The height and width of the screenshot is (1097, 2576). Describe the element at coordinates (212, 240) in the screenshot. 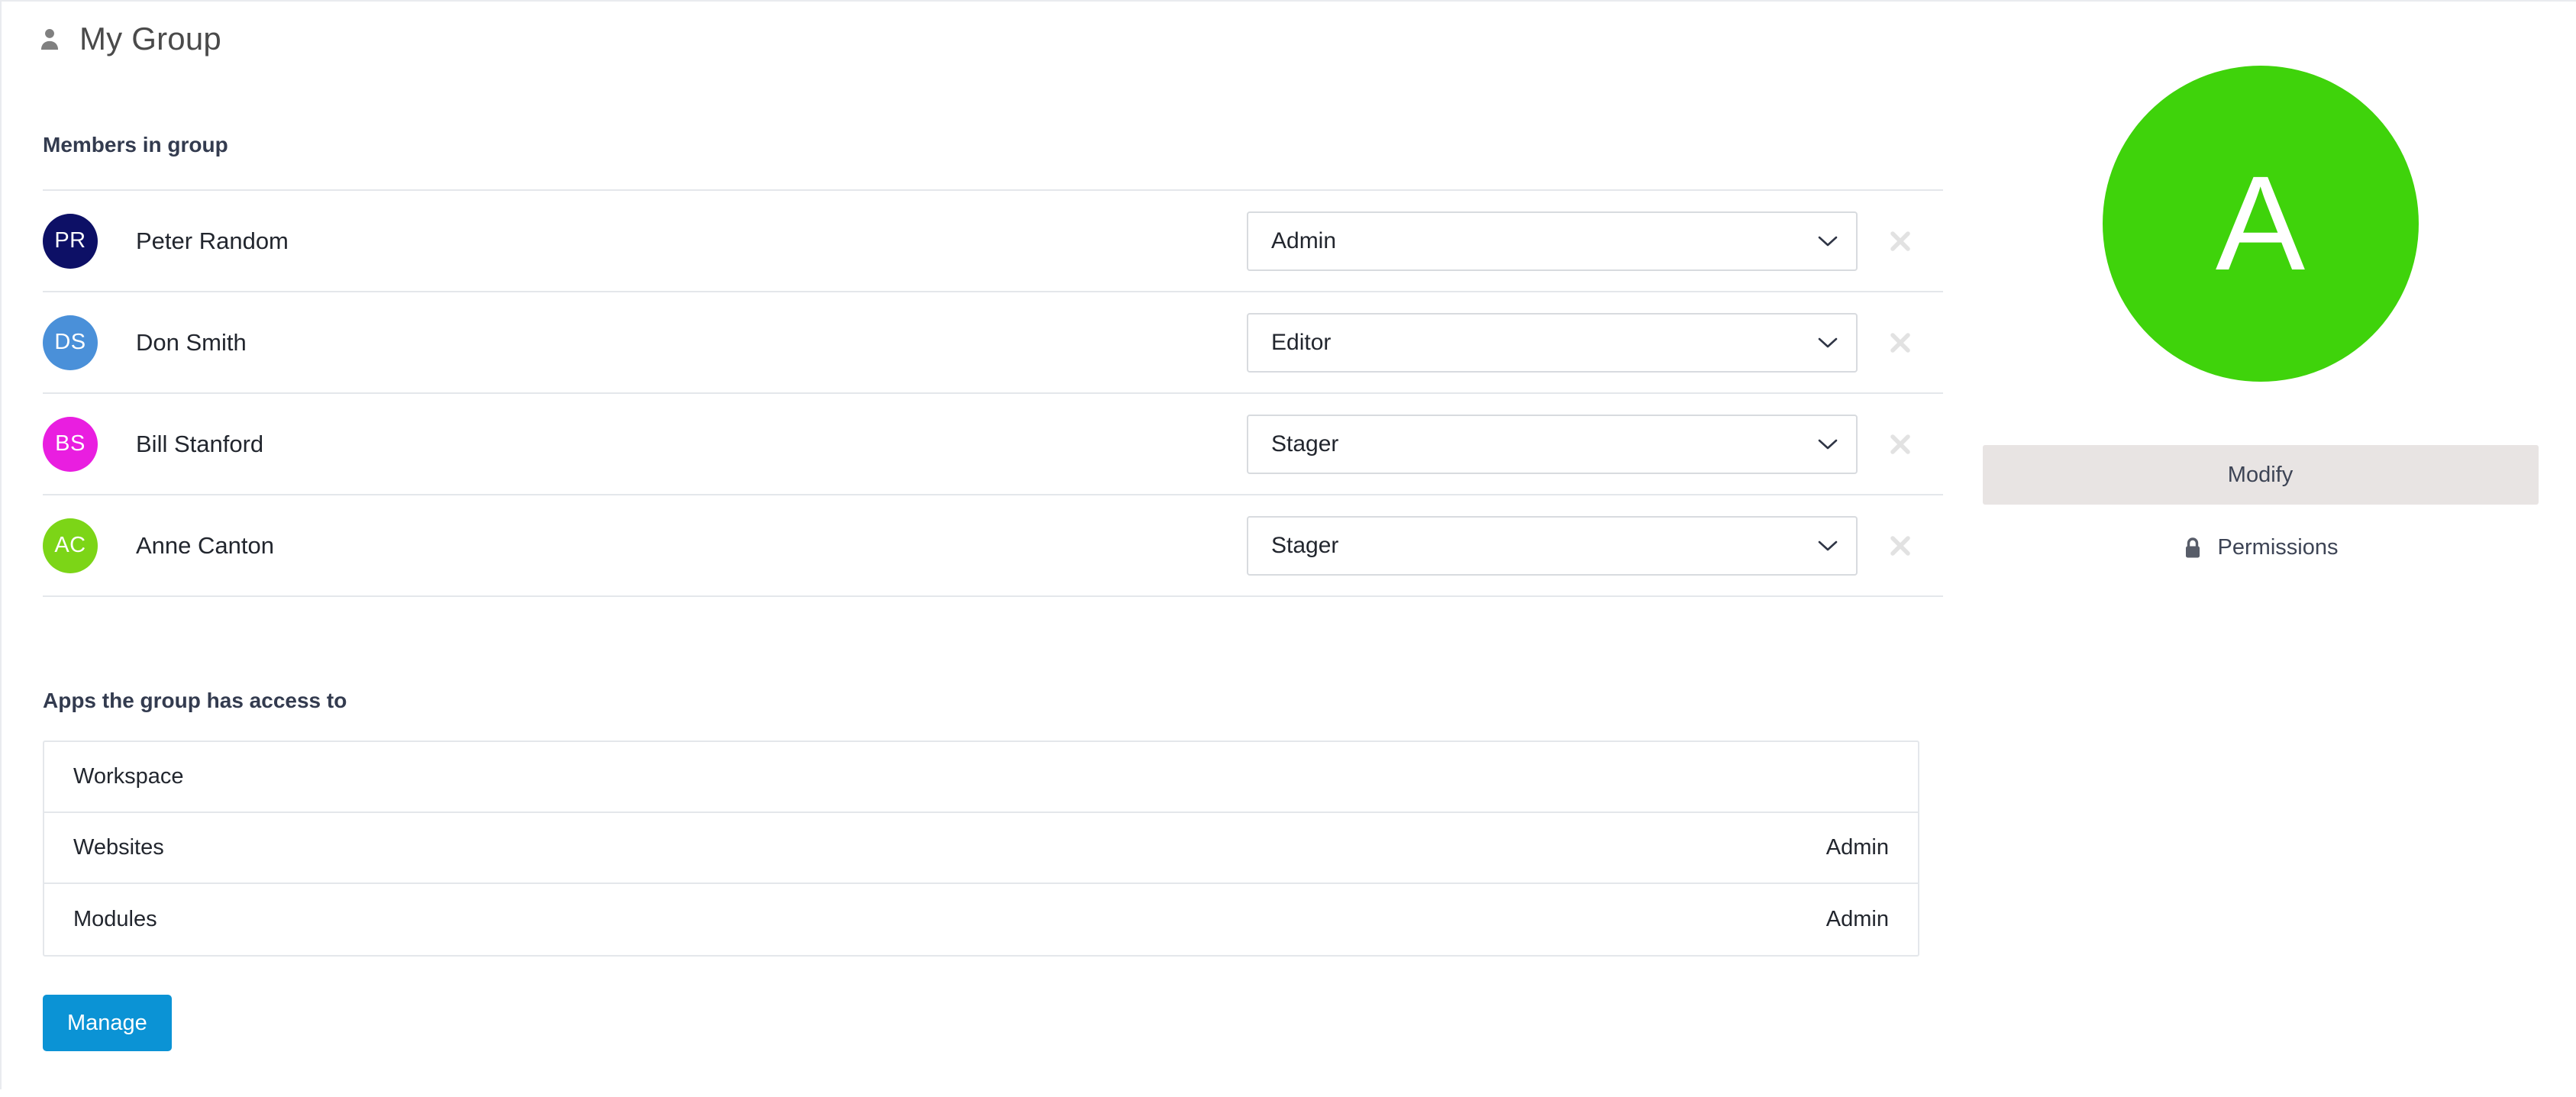

I see `member-name: Peter Random` at that location.